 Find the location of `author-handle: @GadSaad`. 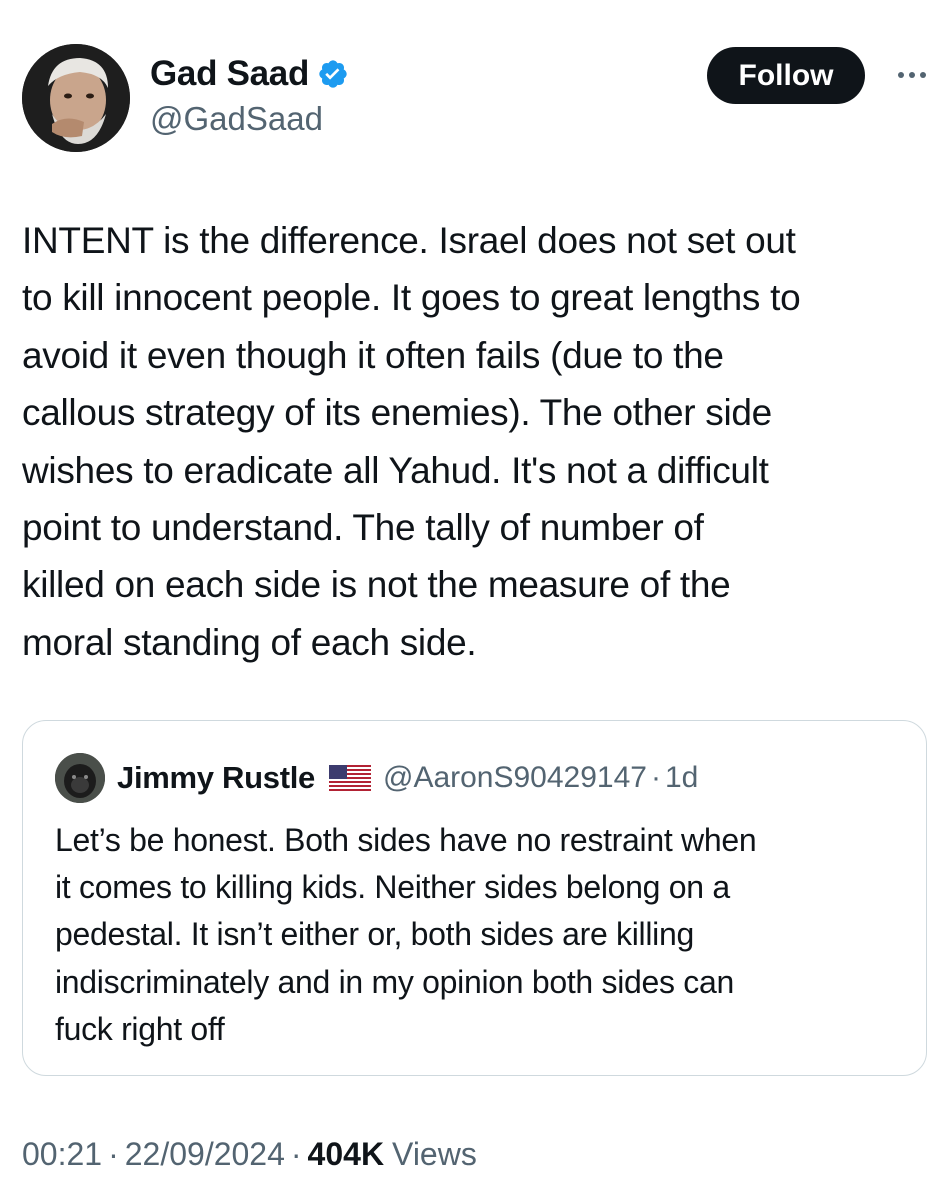

author-handle: @GadSaad is located at coordinates (249, 119).